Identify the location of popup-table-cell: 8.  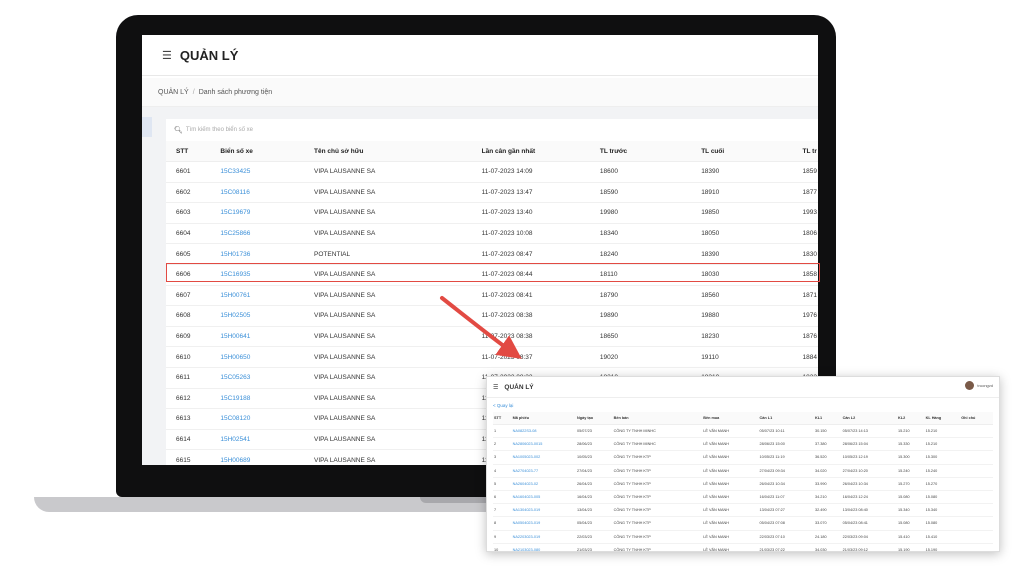
(502, 523).